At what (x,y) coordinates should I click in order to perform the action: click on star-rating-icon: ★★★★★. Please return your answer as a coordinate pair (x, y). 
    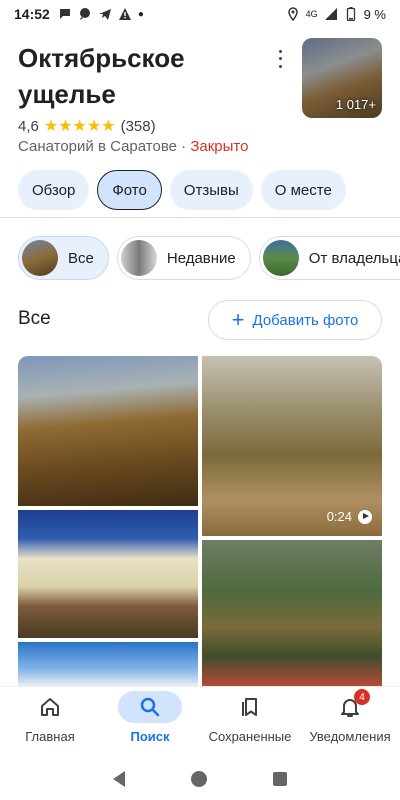
    Looking at the image, I should click on (79, 126).